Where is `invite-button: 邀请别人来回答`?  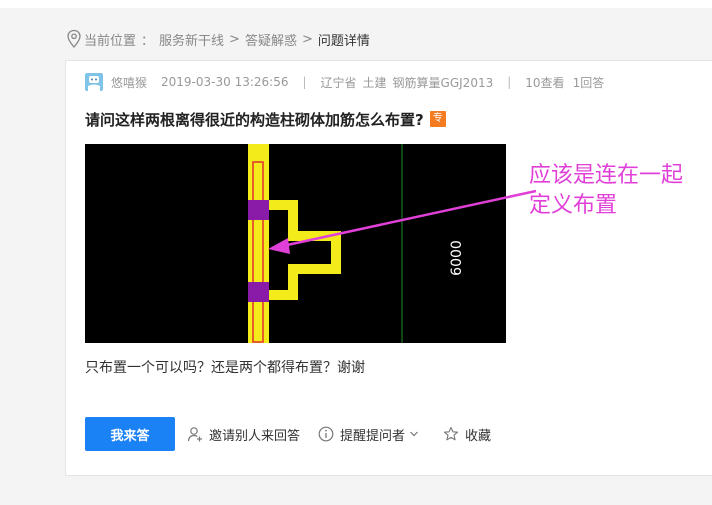
invite-button: 邀请别人来回答 is located at coordinates (243, 434).